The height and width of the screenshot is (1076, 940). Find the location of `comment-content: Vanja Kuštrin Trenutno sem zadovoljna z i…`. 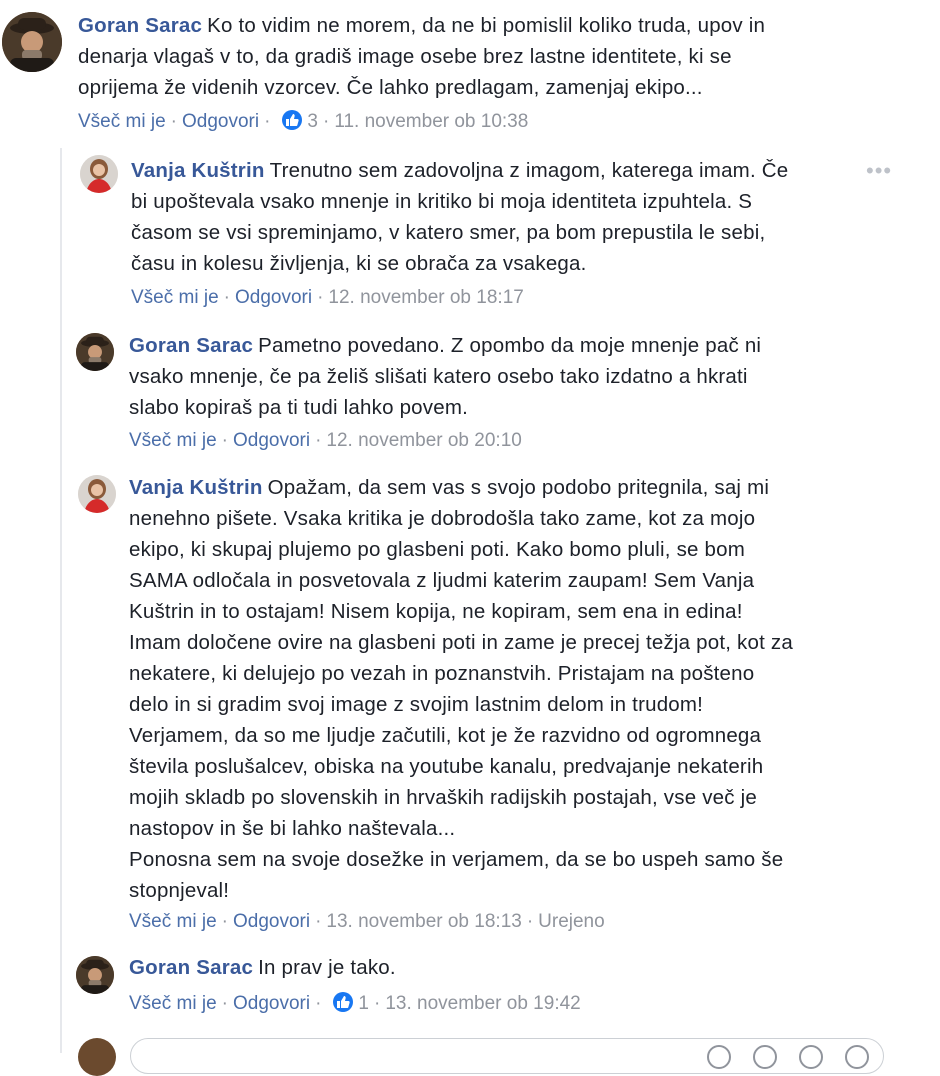

comment-content: Vanja Kuštrin Trenutno sem zadovoljna z i… is located at coordinates (501, 217).